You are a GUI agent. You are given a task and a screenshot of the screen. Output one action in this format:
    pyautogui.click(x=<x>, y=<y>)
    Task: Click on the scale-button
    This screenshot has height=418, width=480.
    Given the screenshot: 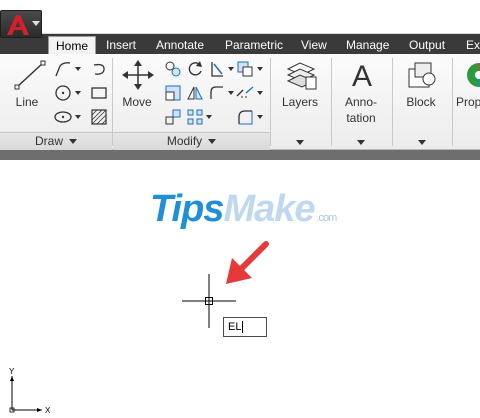 What is the action you would take?
    pyautogui.click(x=172, y=116)
    